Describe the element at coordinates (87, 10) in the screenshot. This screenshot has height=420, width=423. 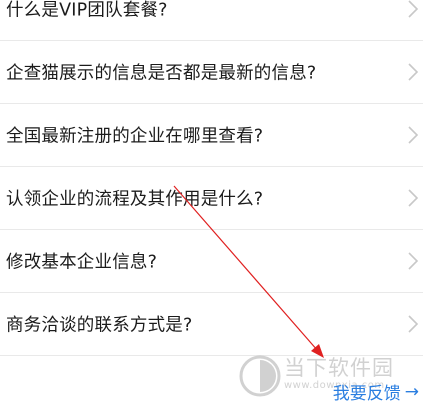
I see `faq-item-label: 什么是VIP团队套餐?` at that location.